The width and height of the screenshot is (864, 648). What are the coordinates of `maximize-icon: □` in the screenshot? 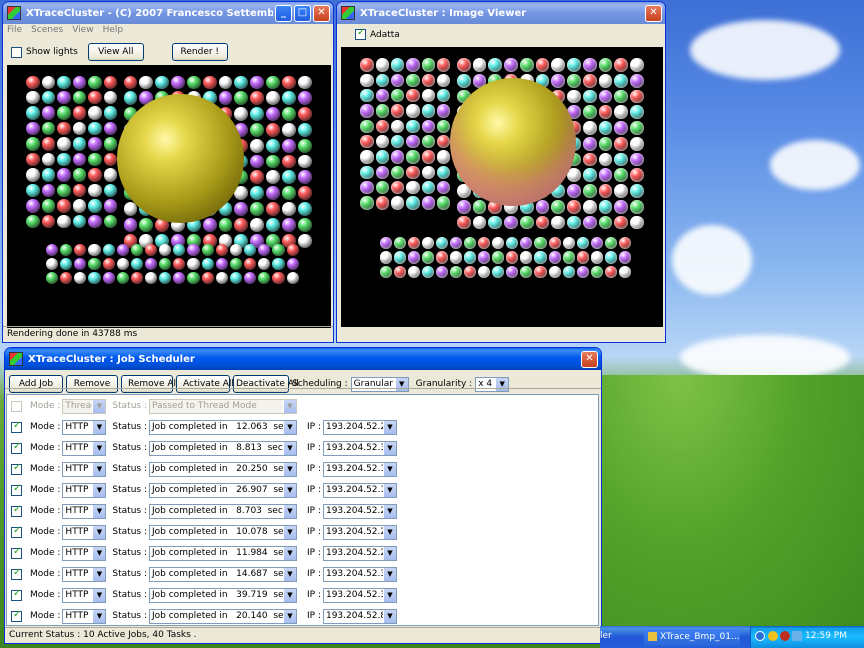 It's located at (302, 13).